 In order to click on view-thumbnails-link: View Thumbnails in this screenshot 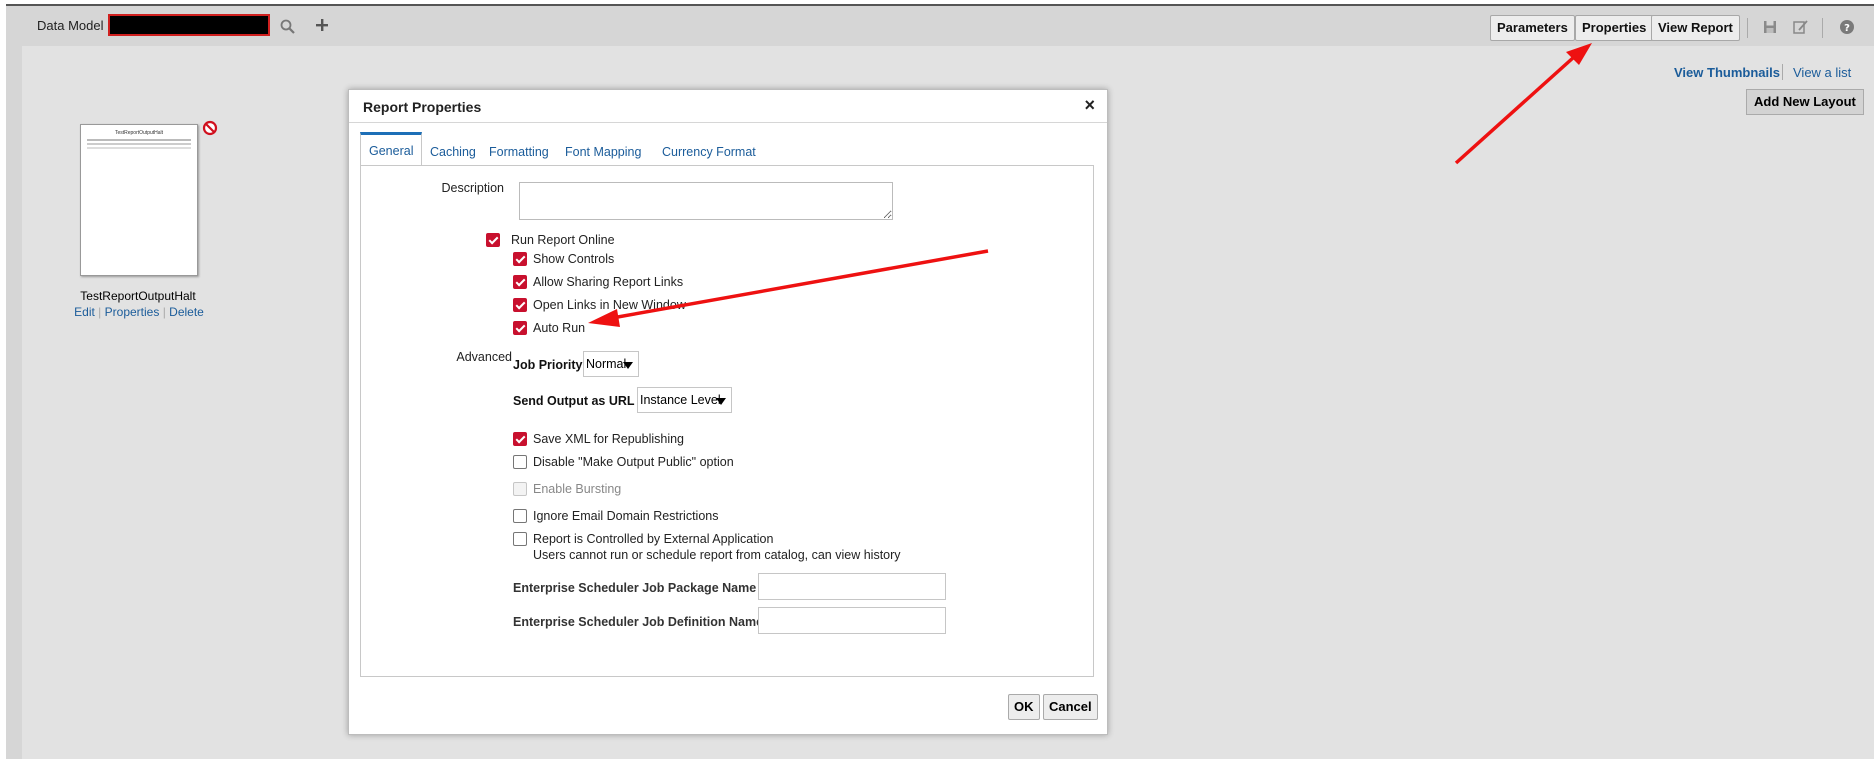, I will do `click(1727, 72)`.